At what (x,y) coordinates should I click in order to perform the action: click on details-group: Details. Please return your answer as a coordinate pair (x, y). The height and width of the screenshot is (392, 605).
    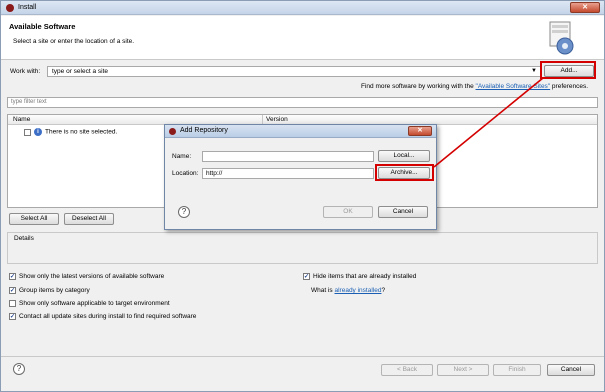
    Looking at the image, I should click on (302, 248).